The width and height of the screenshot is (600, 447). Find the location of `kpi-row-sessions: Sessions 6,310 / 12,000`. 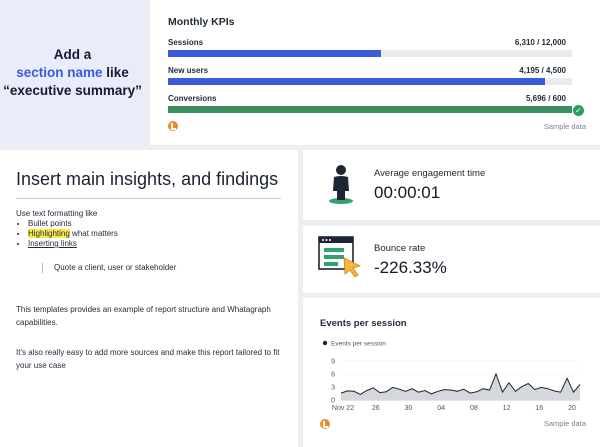

kpi-row-sessions: Sessions 6,310 / 12,000 is located at coordinates (375, 47).